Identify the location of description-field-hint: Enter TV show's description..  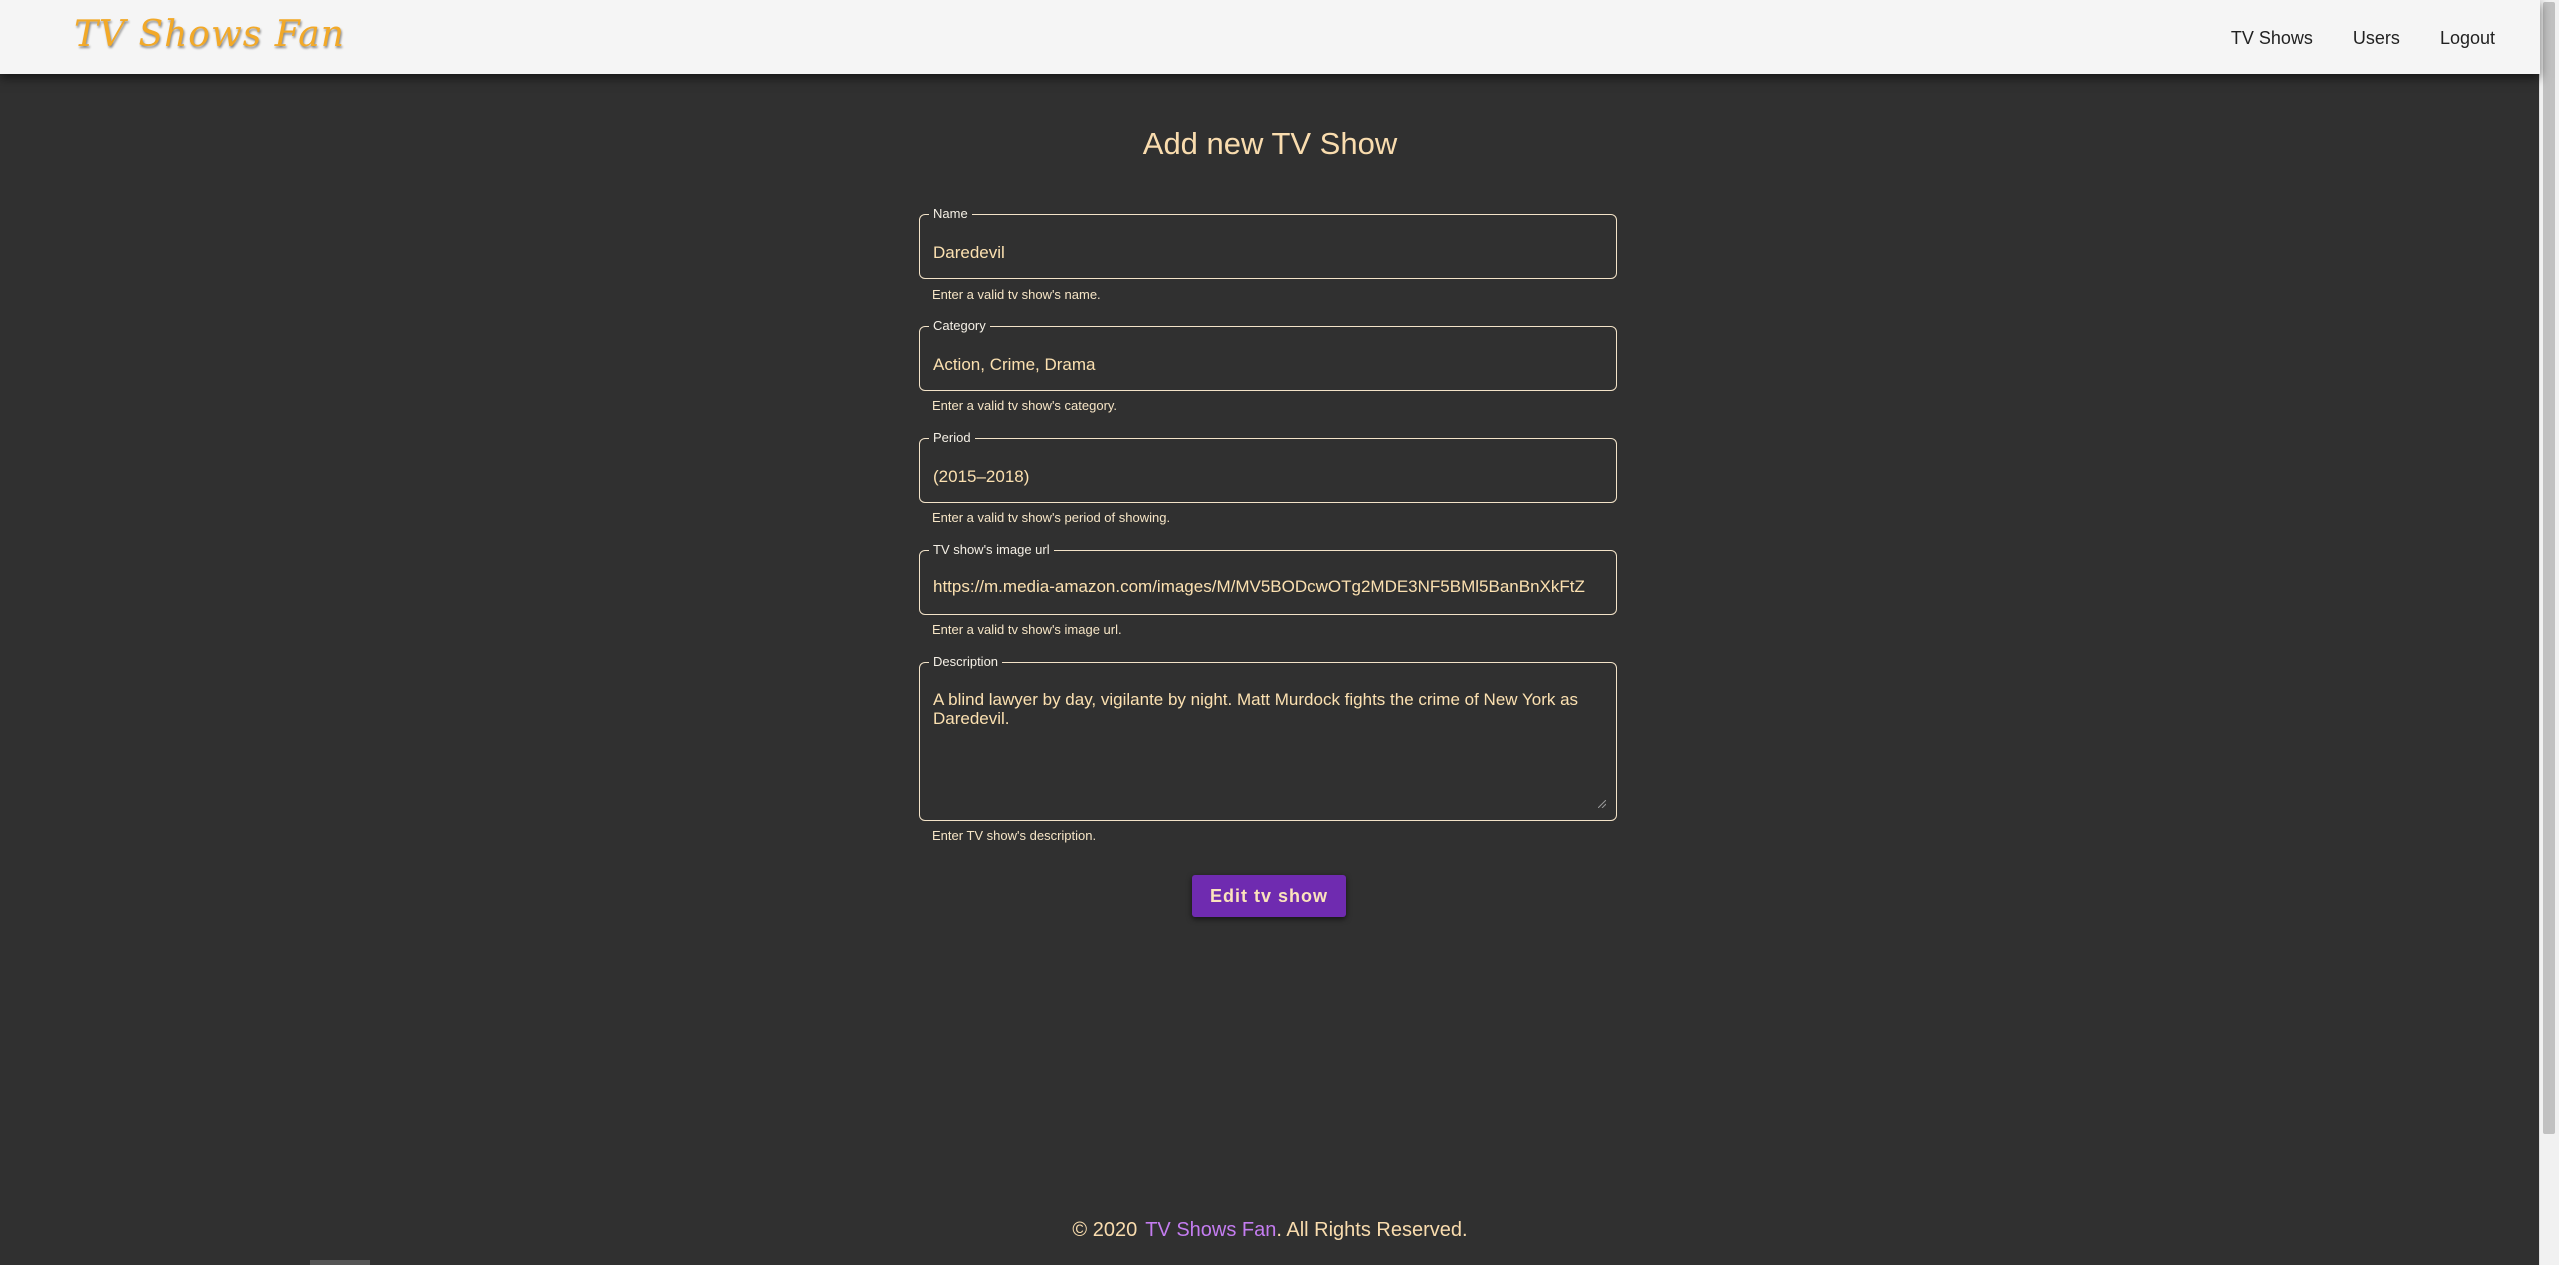
(1014, 835).